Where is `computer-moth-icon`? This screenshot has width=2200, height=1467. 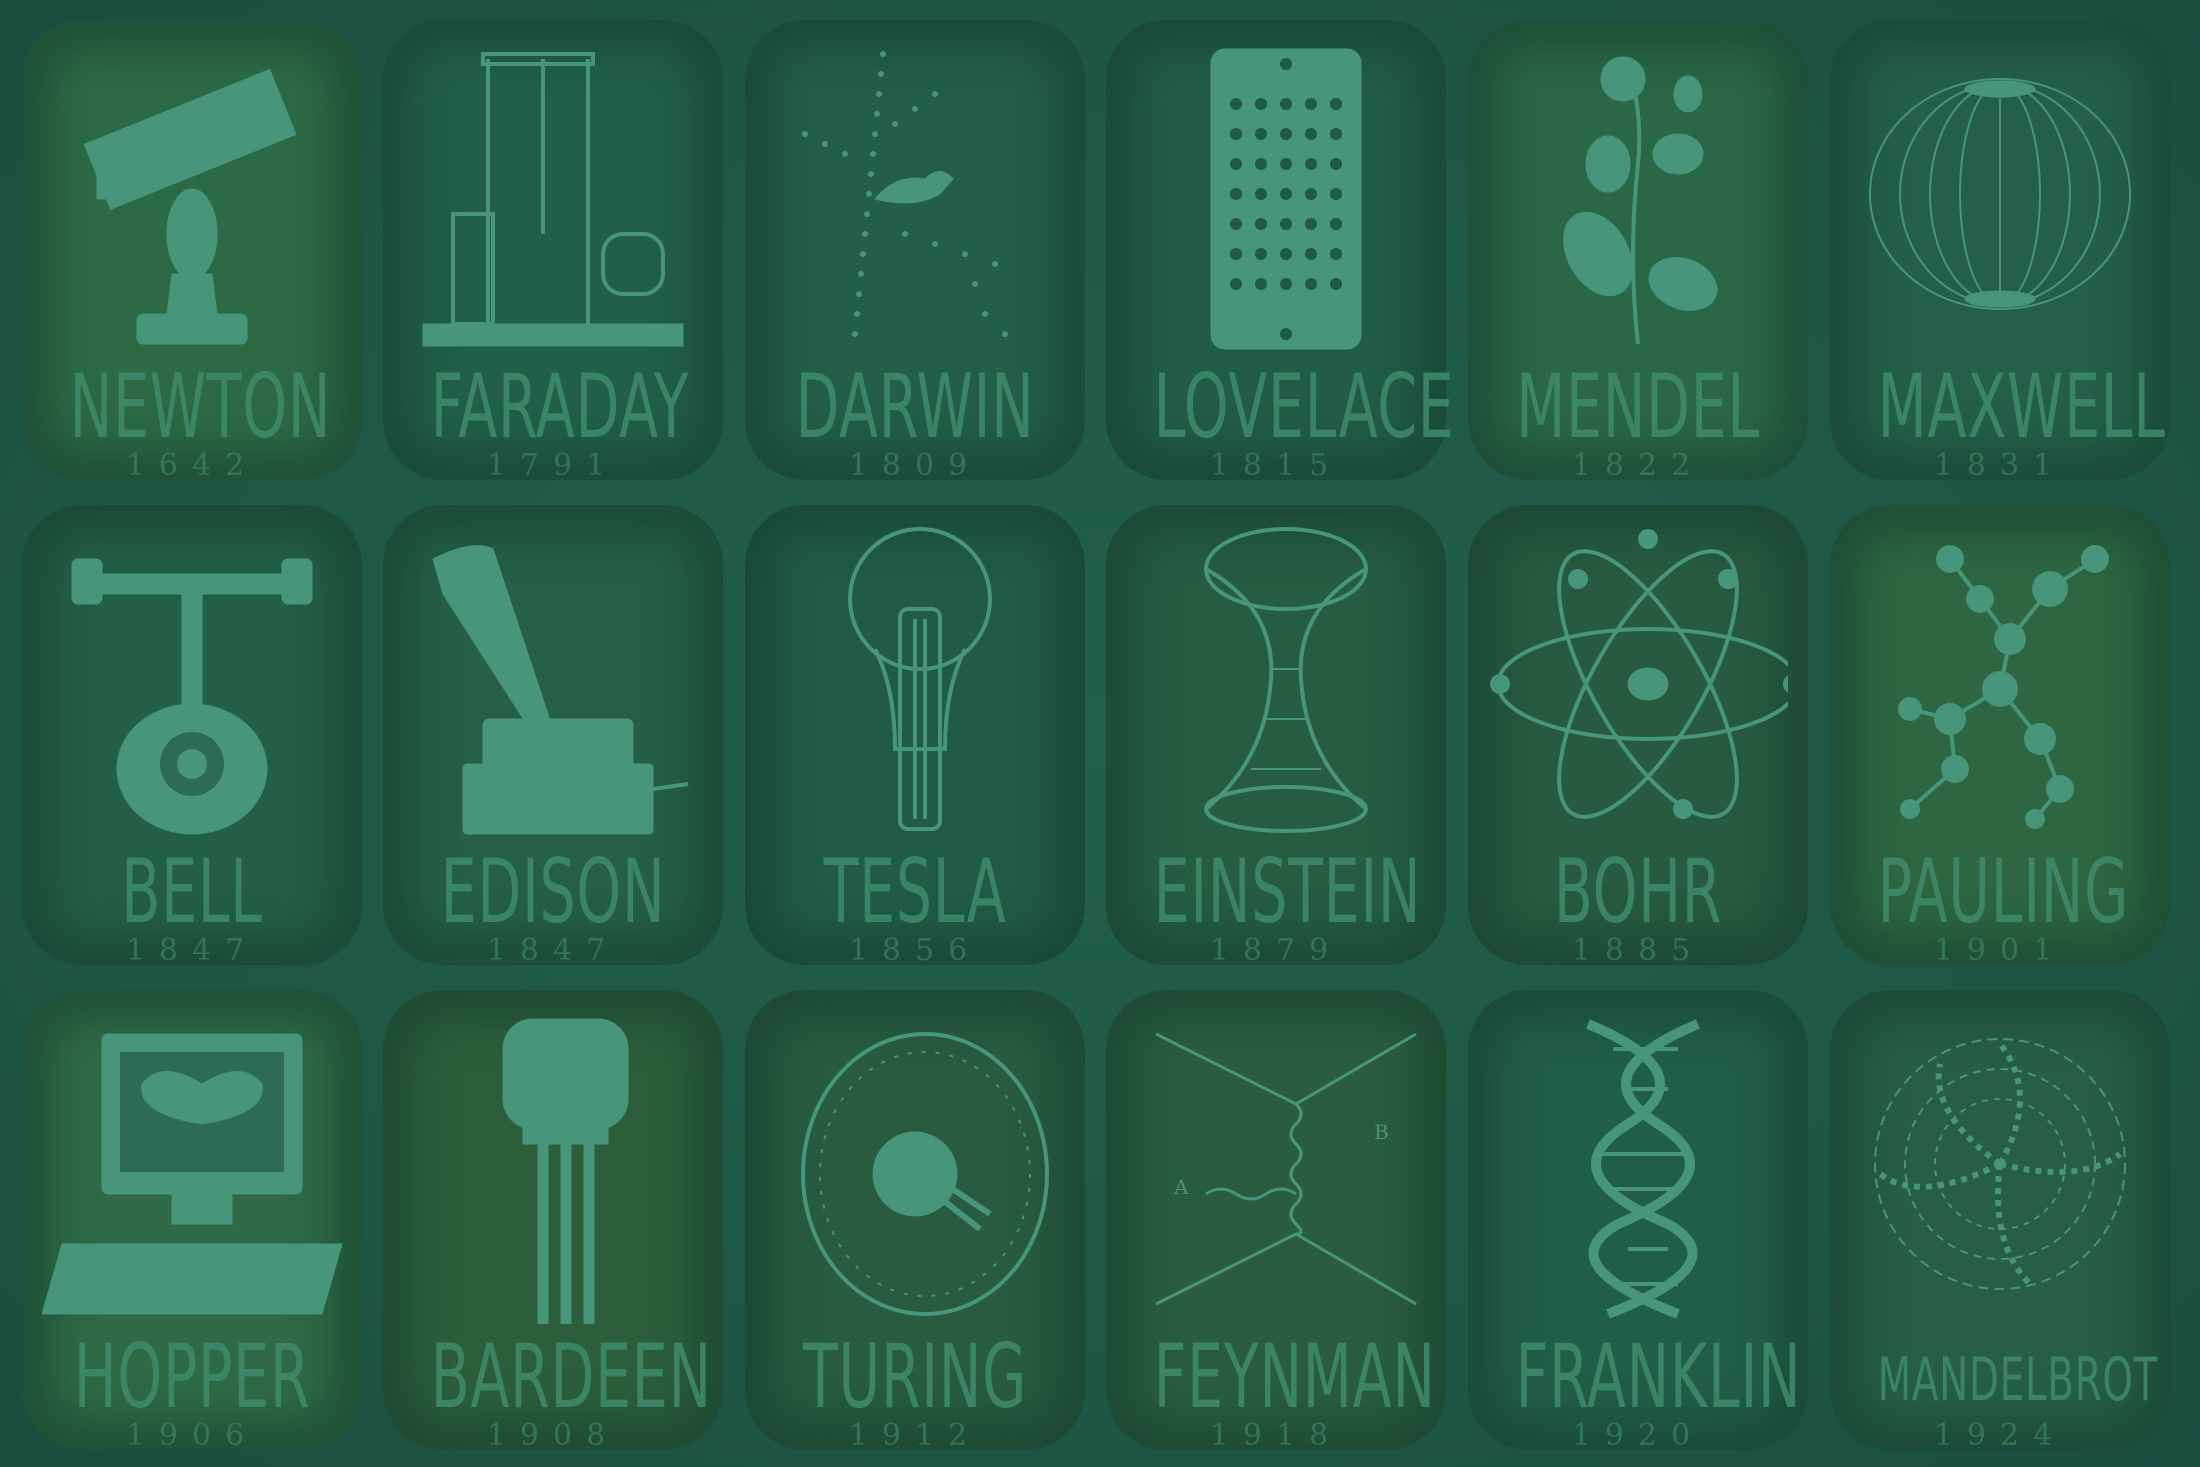
computer-moth-icon is located at coordinates (192, 1164).